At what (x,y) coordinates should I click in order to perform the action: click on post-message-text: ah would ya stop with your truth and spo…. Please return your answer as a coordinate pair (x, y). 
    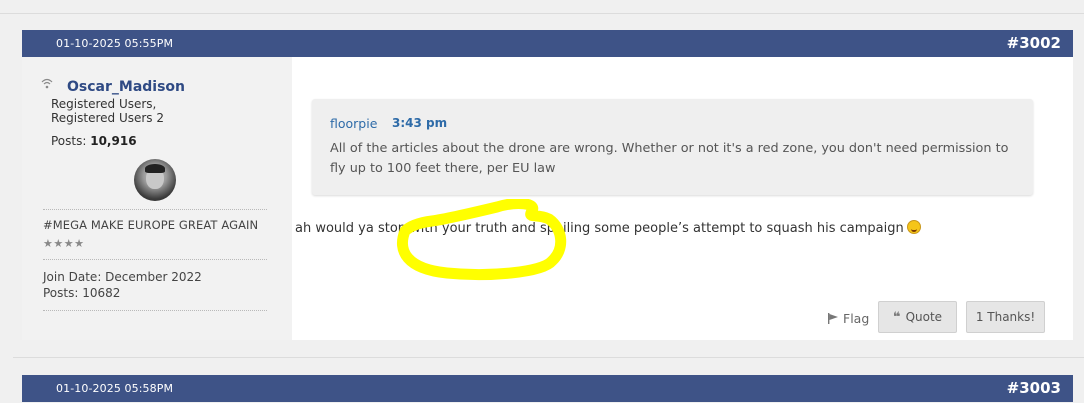
    Looking at the image, I should click on (599, 228).